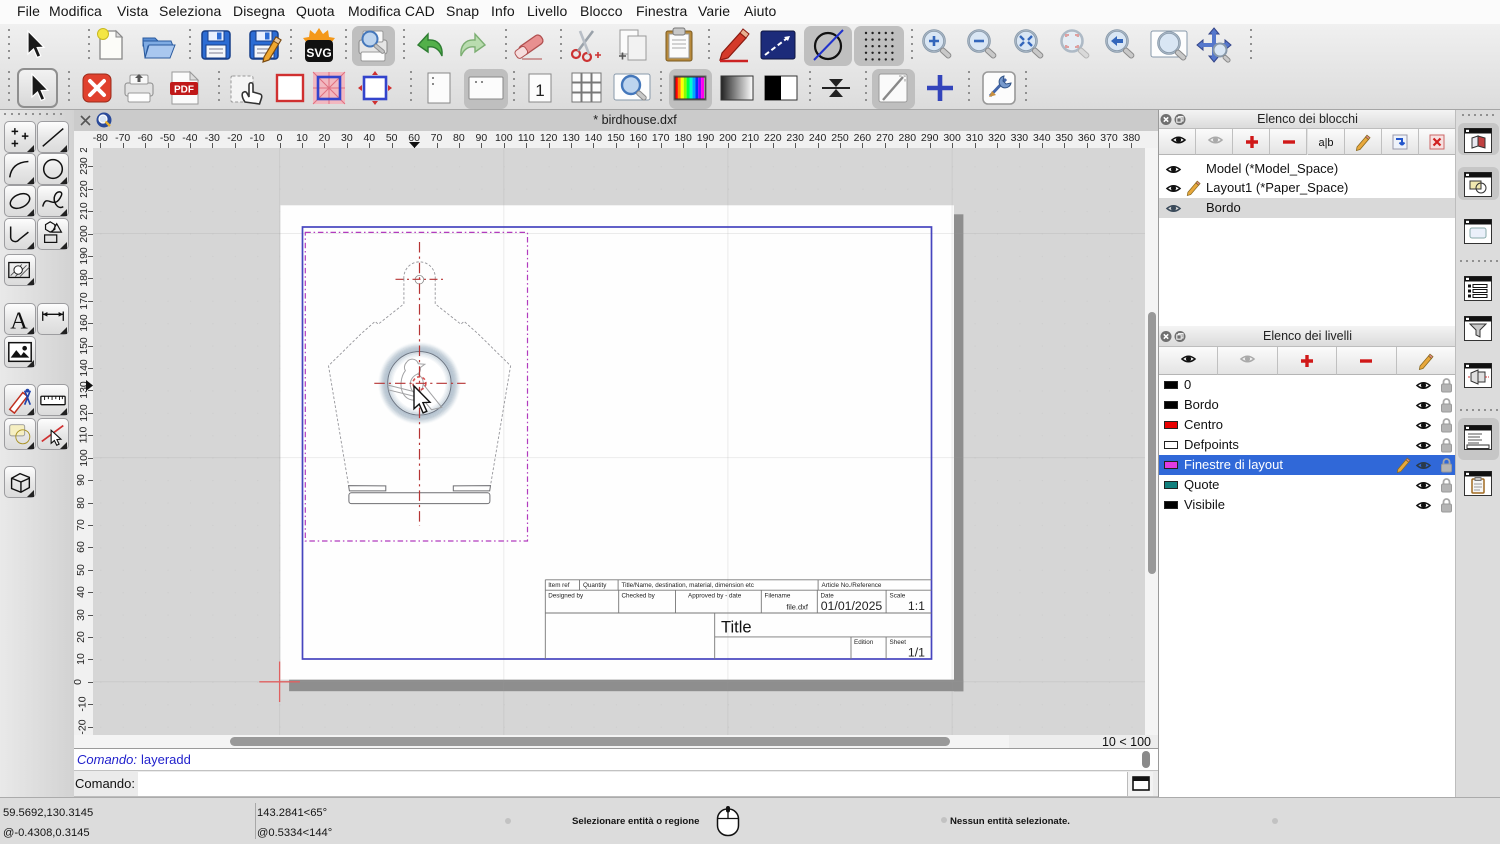 The image size is (1500, 844). Describe the element at coordinates (595, 585) in the screenshot. I see `svg-text: Quantity` at that location.